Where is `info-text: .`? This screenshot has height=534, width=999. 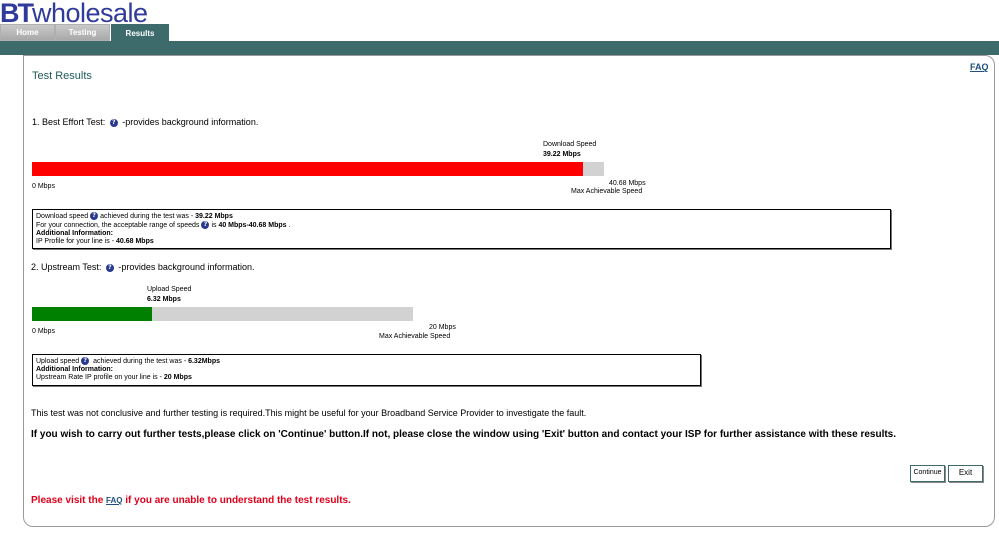
info-text: . is located at coordinates (288, 225).